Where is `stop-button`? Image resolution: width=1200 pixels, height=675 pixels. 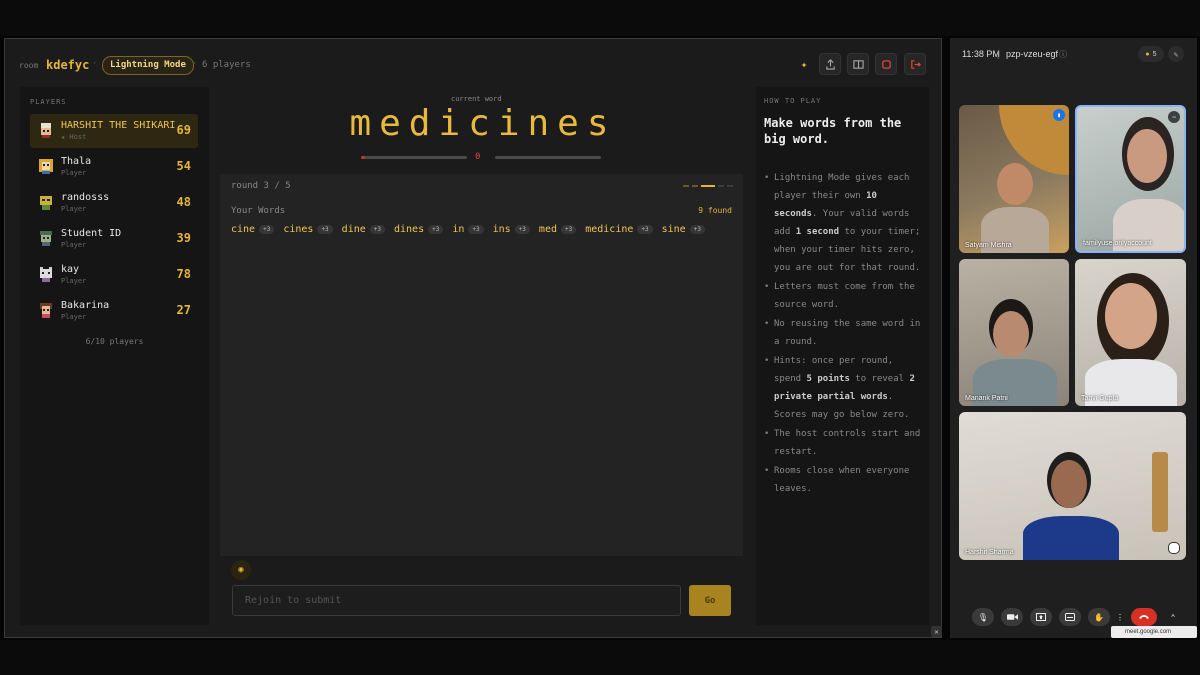
stop-button is located at coordinates (886, 64).